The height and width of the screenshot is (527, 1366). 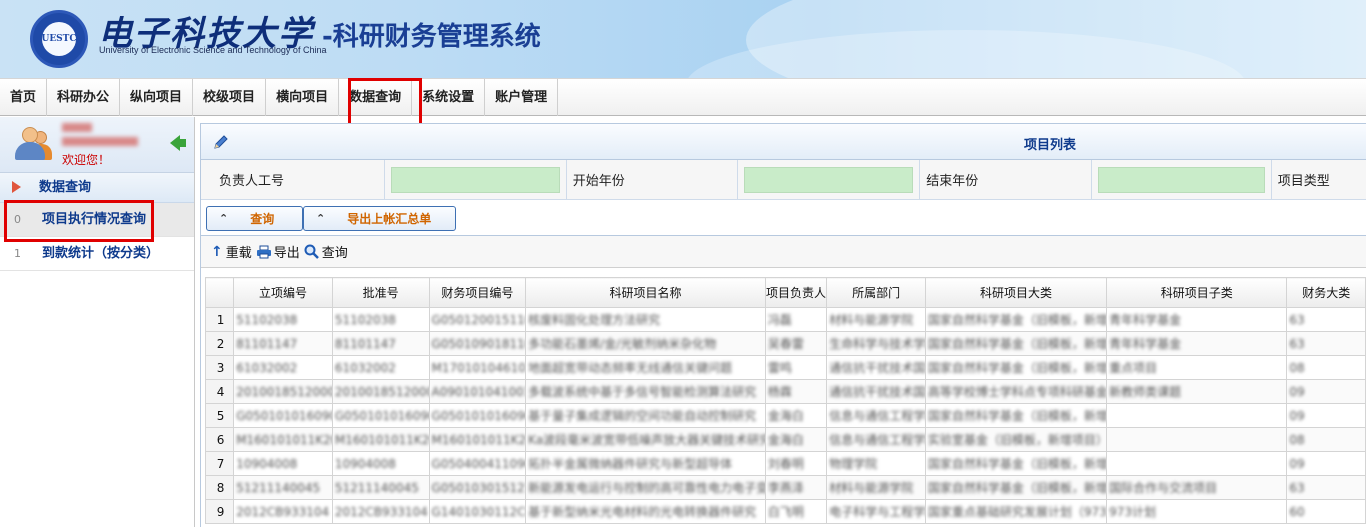 I want to click on table-cell: 青年科学基金, so click(x=1197, y=343).